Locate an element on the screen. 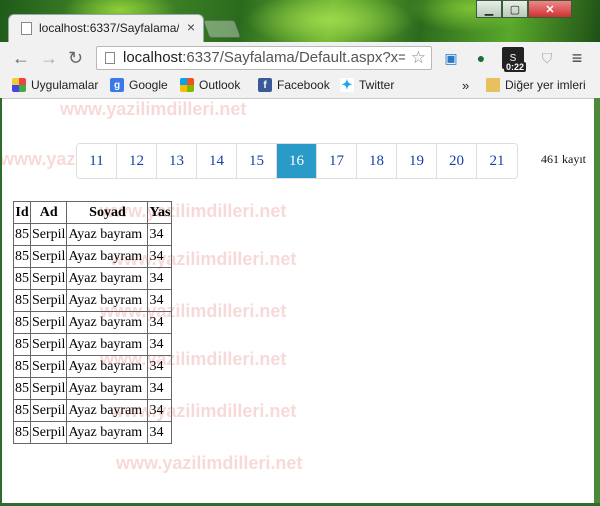  column-header-yas: Yas is located at coordinates (160, 212).